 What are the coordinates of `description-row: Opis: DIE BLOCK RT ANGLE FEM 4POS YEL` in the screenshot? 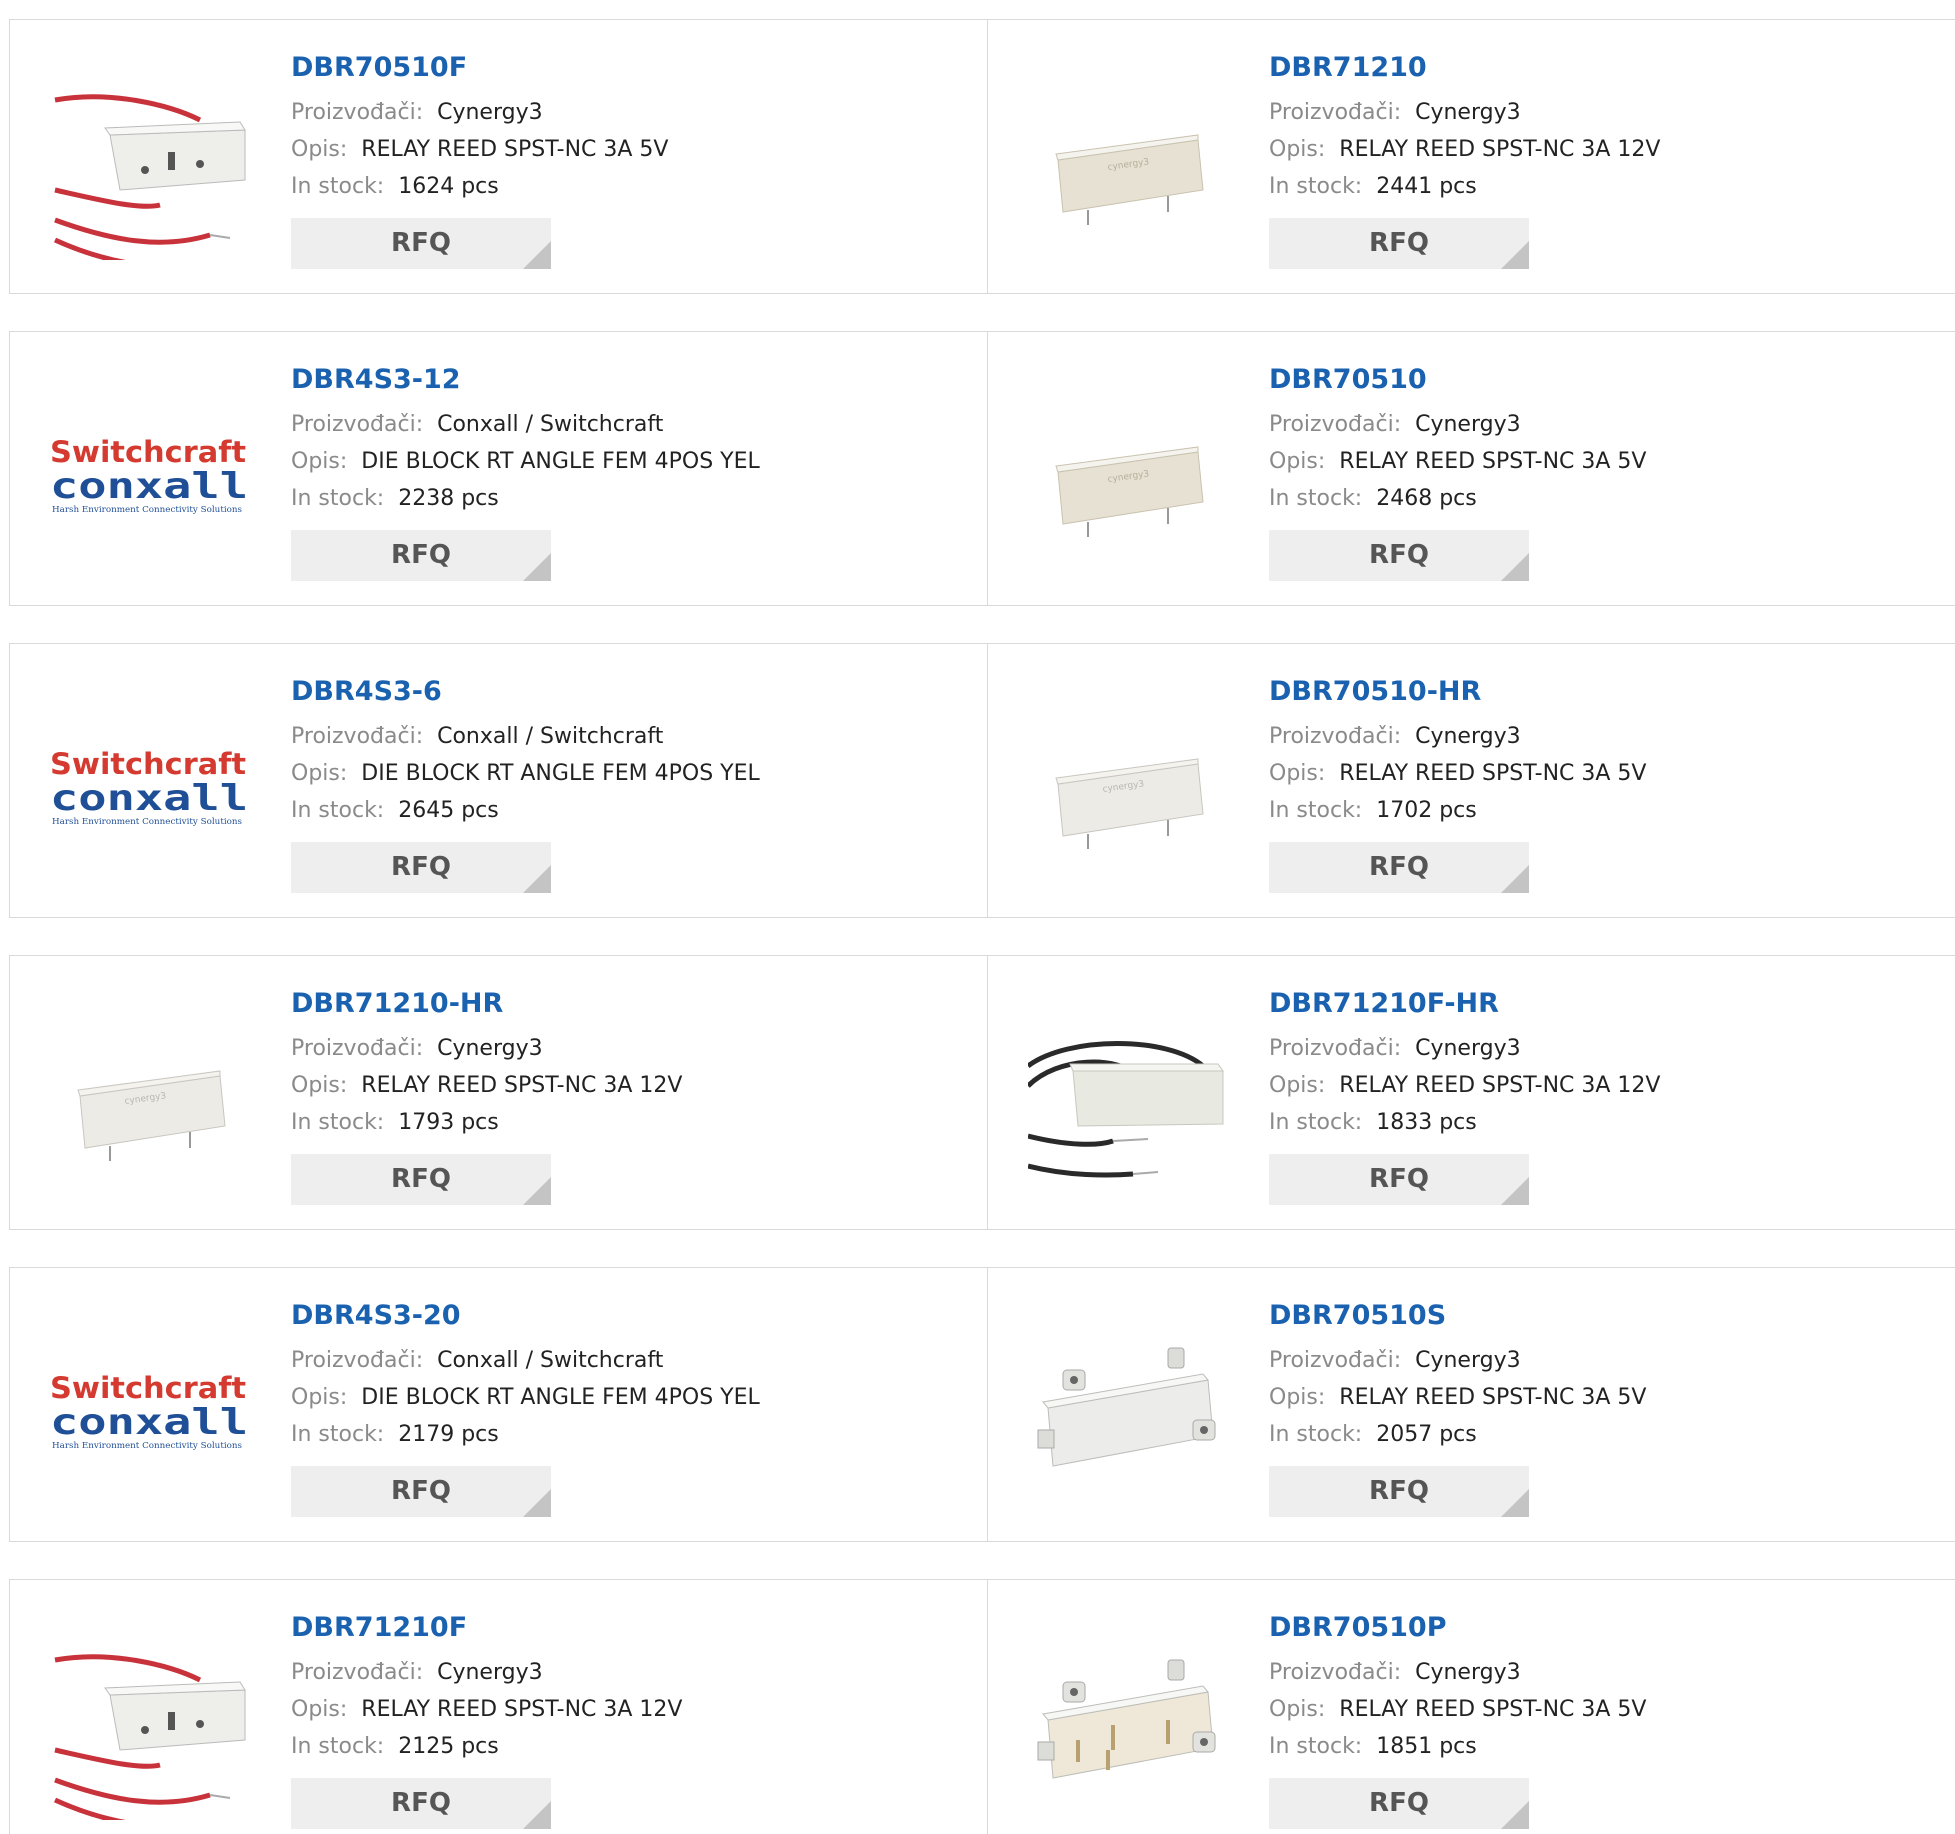 It's located at (525, 1397).